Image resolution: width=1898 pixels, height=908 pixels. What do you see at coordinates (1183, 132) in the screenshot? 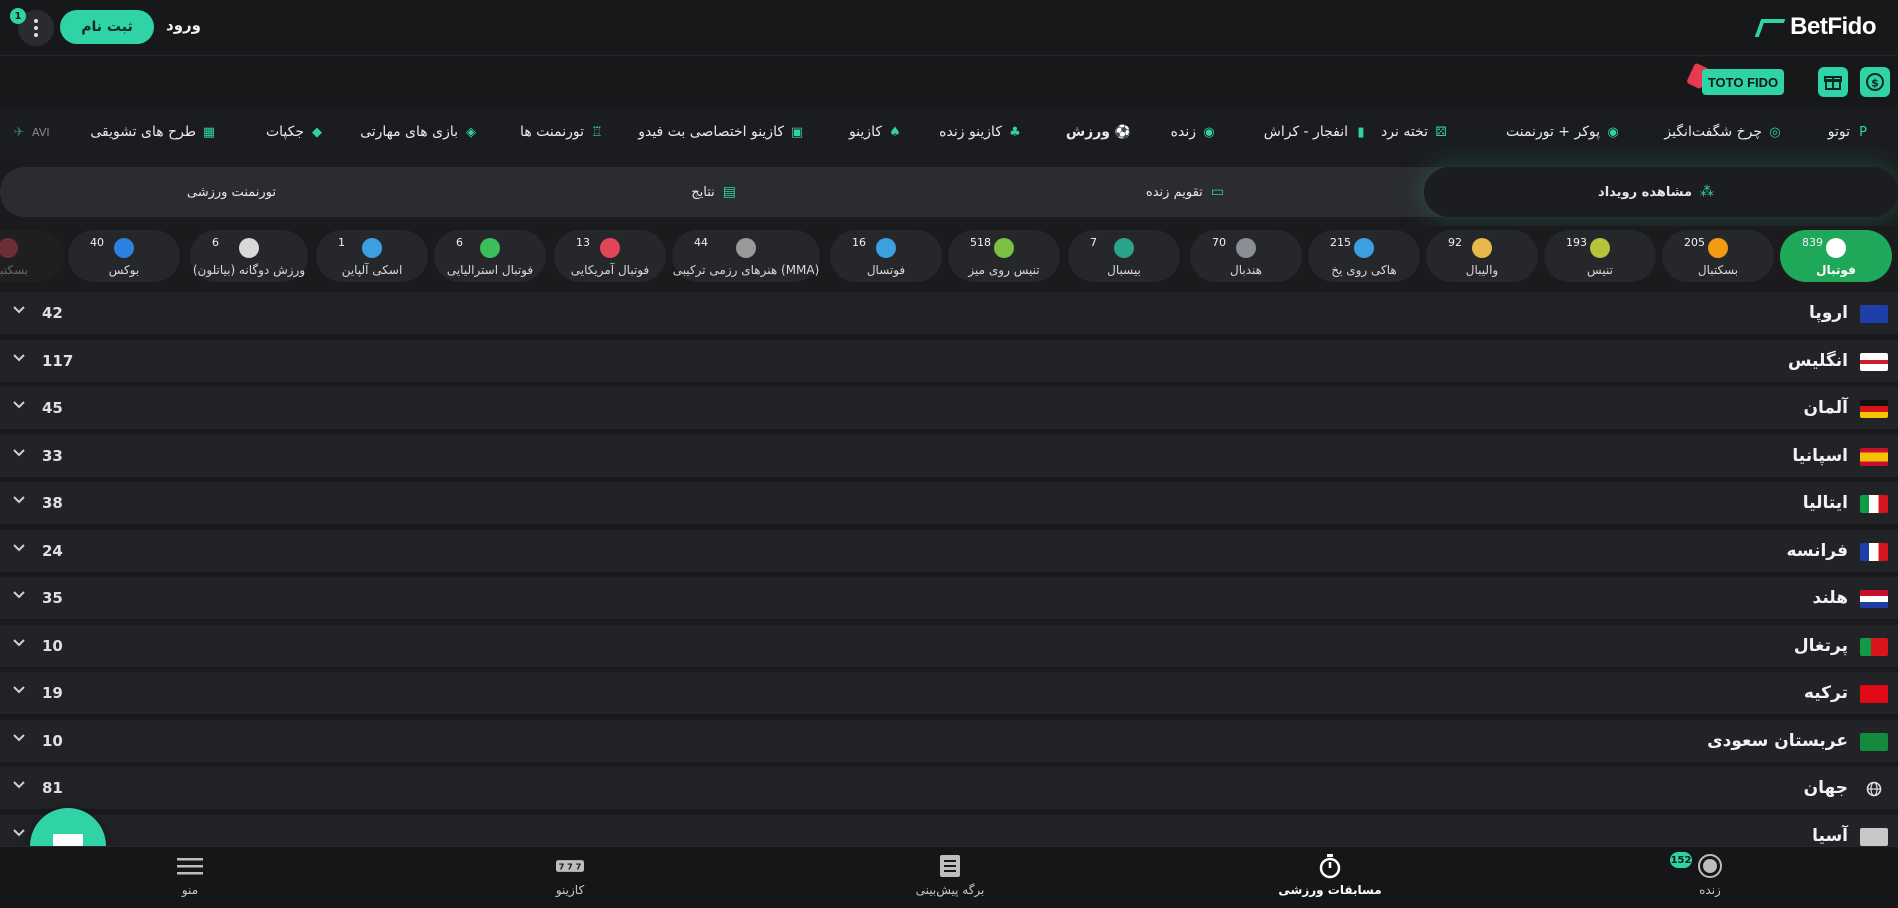
I see `nav-item-label: زنده` at bounding box center [1183, 132].